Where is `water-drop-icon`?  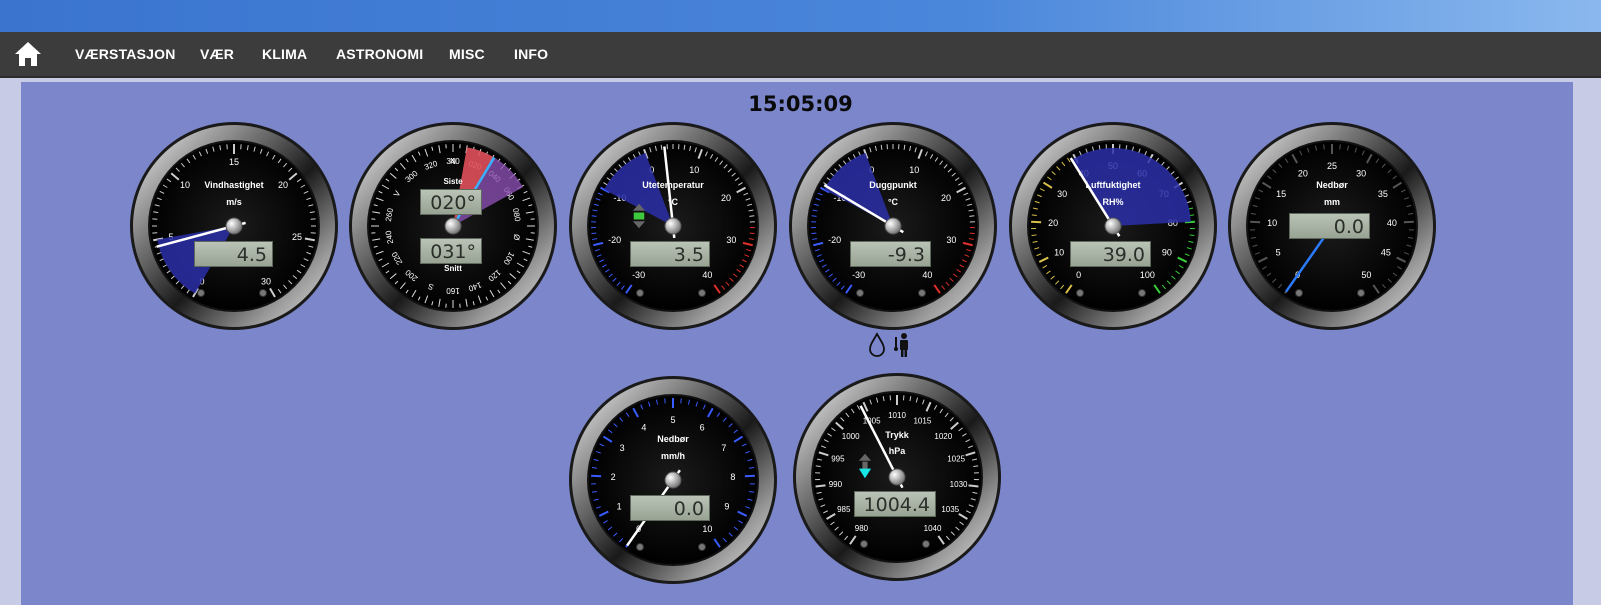
water-drop-icon is located at coordinates (877, 344).